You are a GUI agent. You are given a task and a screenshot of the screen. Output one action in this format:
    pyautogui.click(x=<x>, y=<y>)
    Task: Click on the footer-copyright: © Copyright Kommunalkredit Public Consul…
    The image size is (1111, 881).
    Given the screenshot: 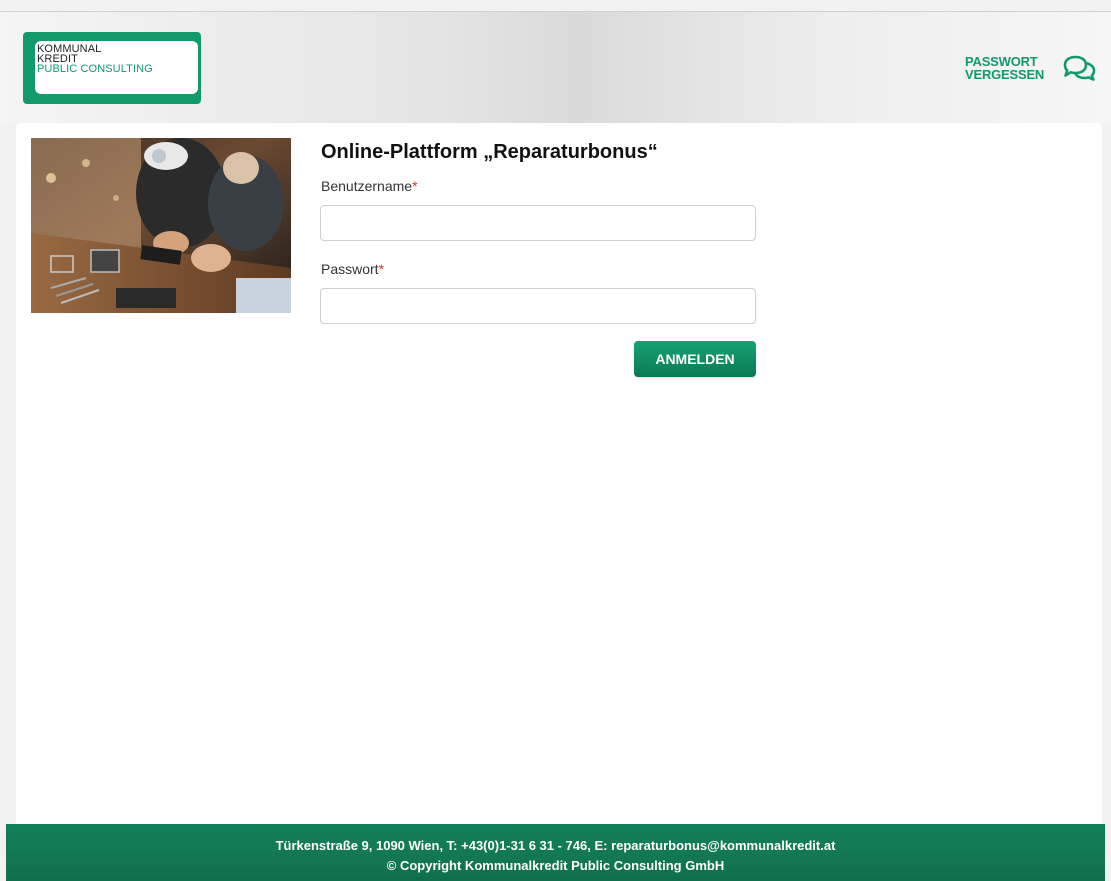 What is the action you would take?
    pyautogui.click(x=555, y=865)
    